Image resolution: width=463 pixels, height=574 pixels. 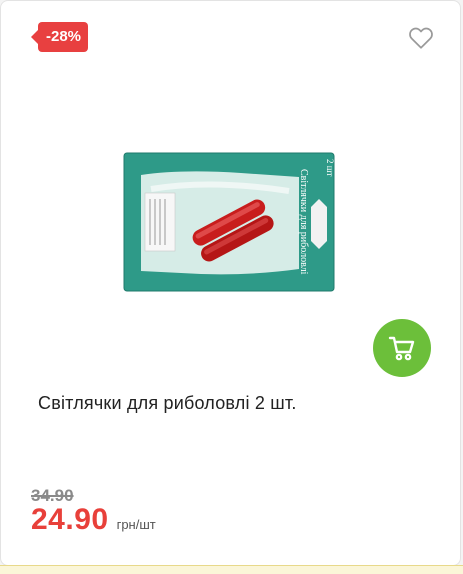 I want to click on package-name-text: Світлячки для риболовлі, so click(x=303, y=222).